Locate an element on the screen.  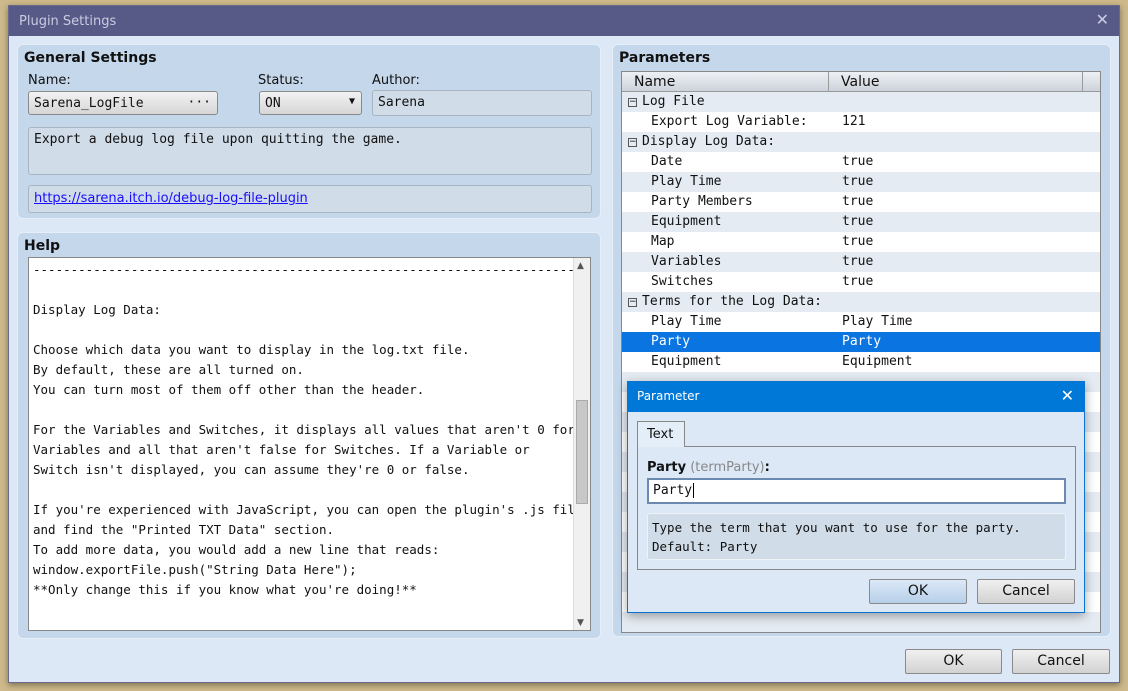
table-row: Map true is located at coordinates (861, 242).